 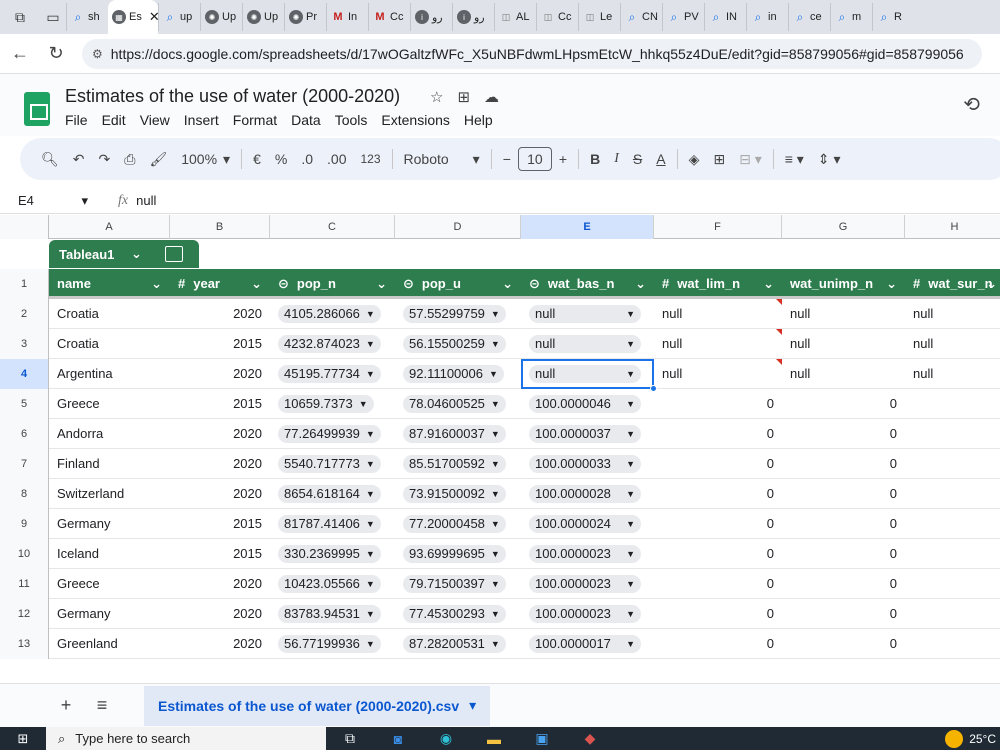 I want to click on dropdown-chip: 100.0000024 ▼, so click(x=585, y=524).